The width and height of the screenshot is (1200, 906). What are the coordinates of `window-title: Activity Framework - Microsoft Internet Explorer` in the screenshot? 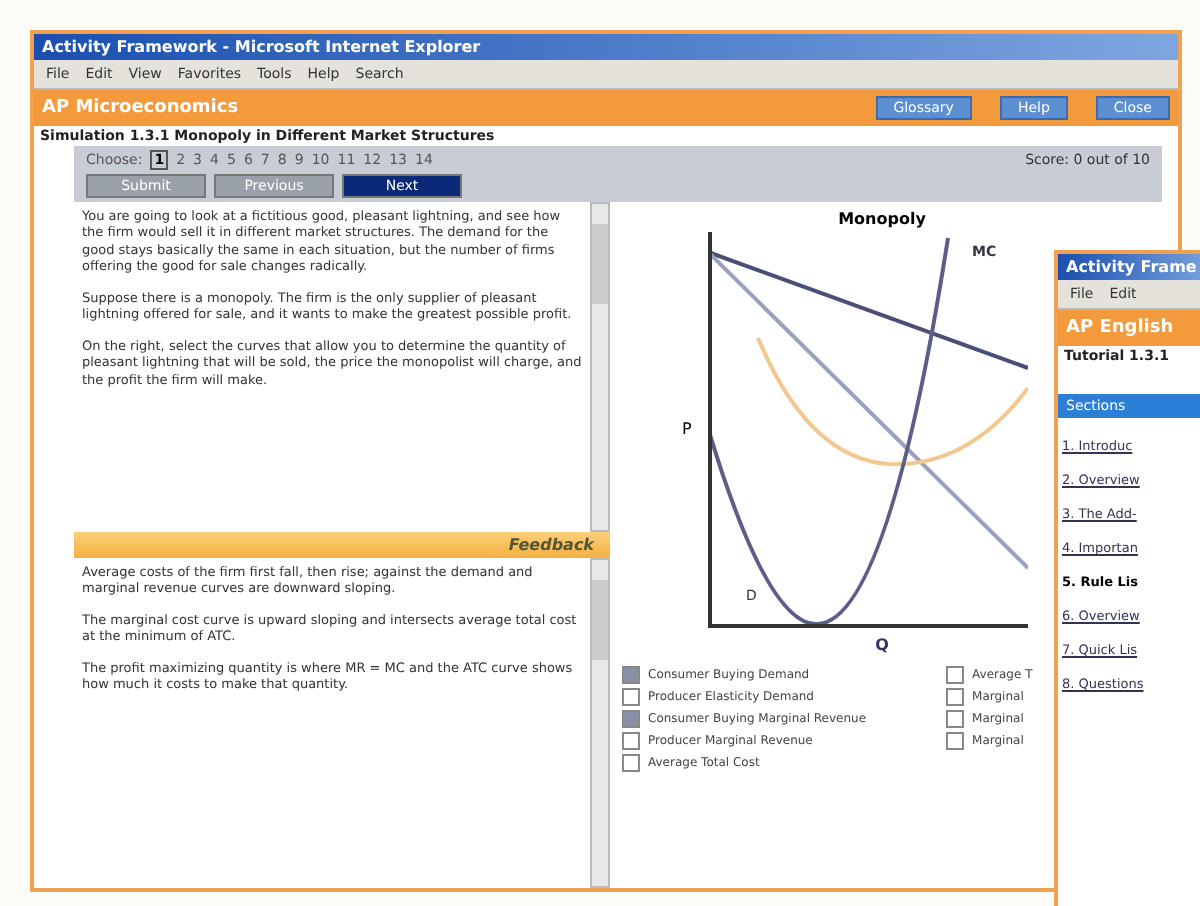 It's located at (261, 47).